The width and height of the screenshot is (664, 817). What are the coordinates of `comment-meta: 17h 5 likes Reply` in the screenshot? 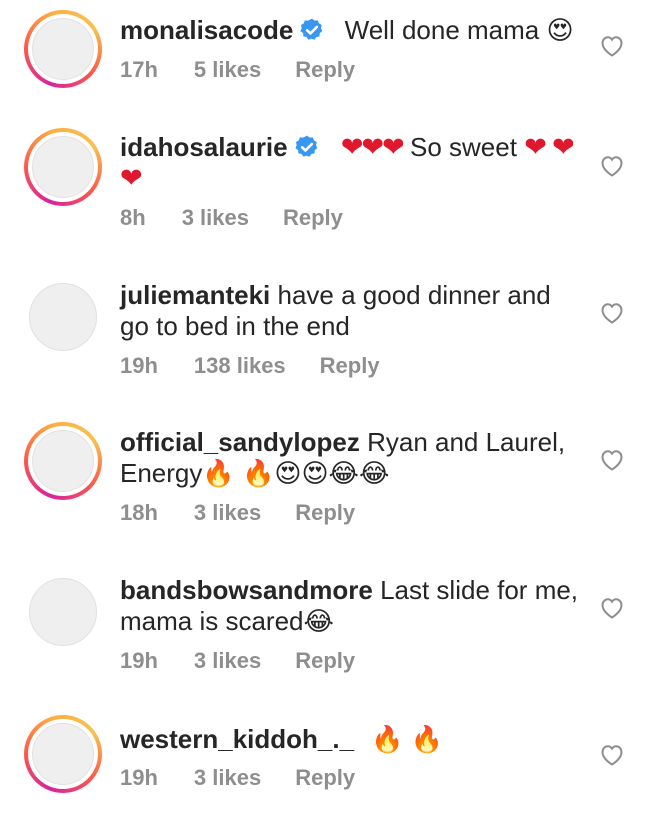 It's located at (254, 70).